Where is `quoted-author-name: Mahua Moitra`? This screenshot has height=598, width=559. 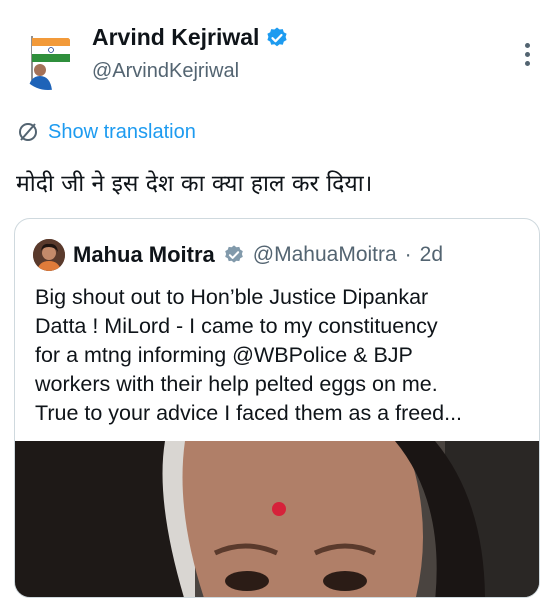
quoted-author-name: Mahua Moitra is located at coordinates (144, 255).